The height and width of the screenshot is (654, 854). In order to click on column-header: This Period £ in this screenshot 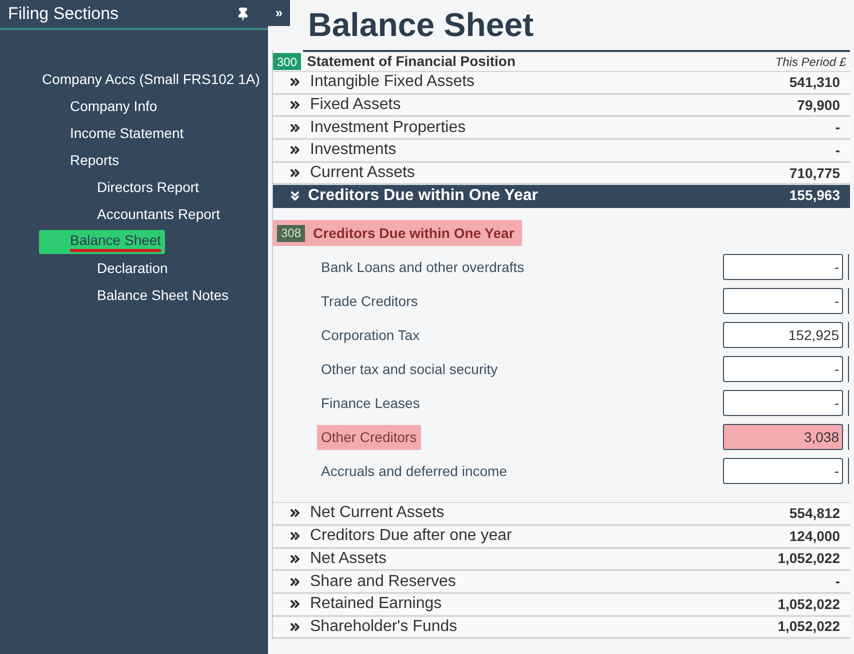, I will do `click(810, 62)`.